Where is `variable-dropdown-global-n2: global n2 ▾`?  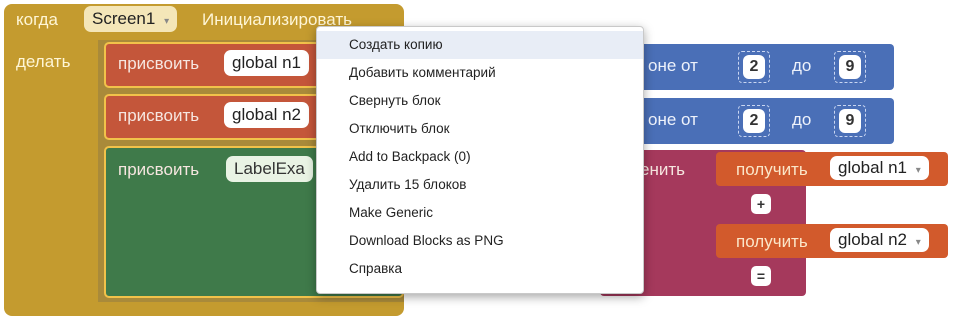 variable-dropdown-global-n2: global n2 ▾ is located at coordinates (879, 240).